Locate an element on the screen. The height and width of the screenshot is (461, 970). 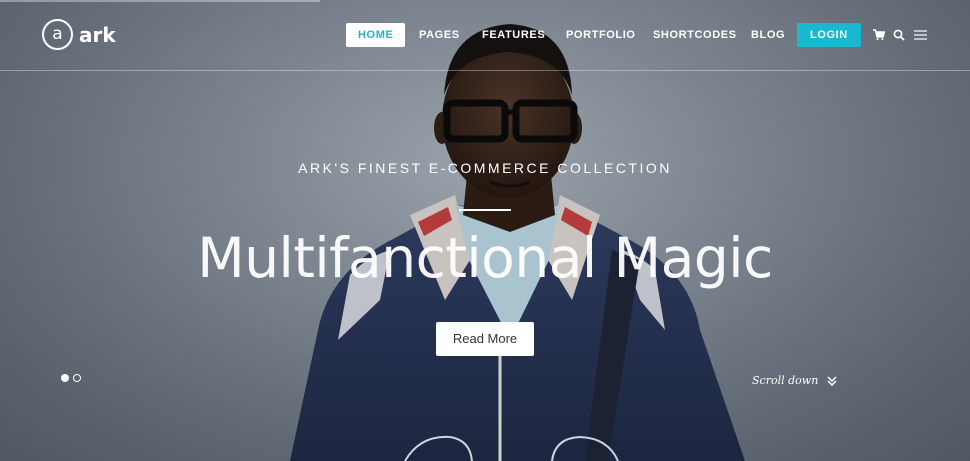
nav-item-blog: BLOG is located at coordinates (768, 35).